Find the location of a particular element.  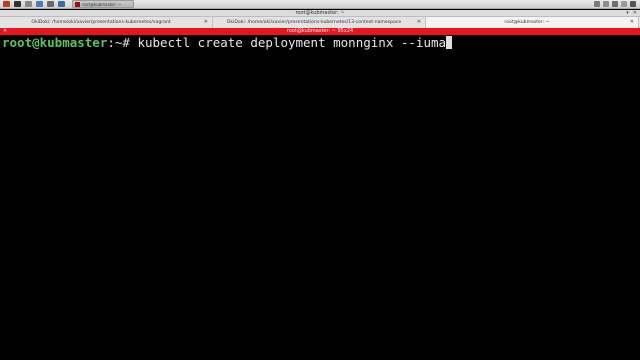

terminal-geometry-label: root@kubmaster: ~ 95x24 is located at coordinates (320, 31).